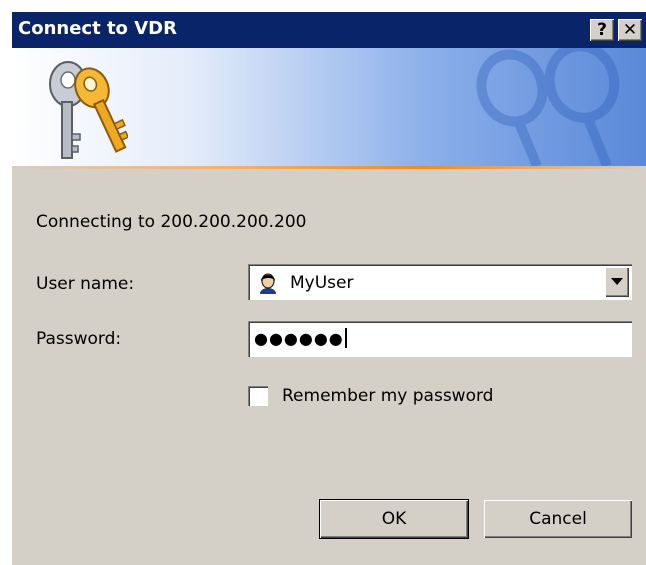 The width and height of the screenshot is (646, 565). What do you see at coordinates (97, 28) in the screenshot?
I see `window-title: Connect to VDR` at bounding box center [97, 28].